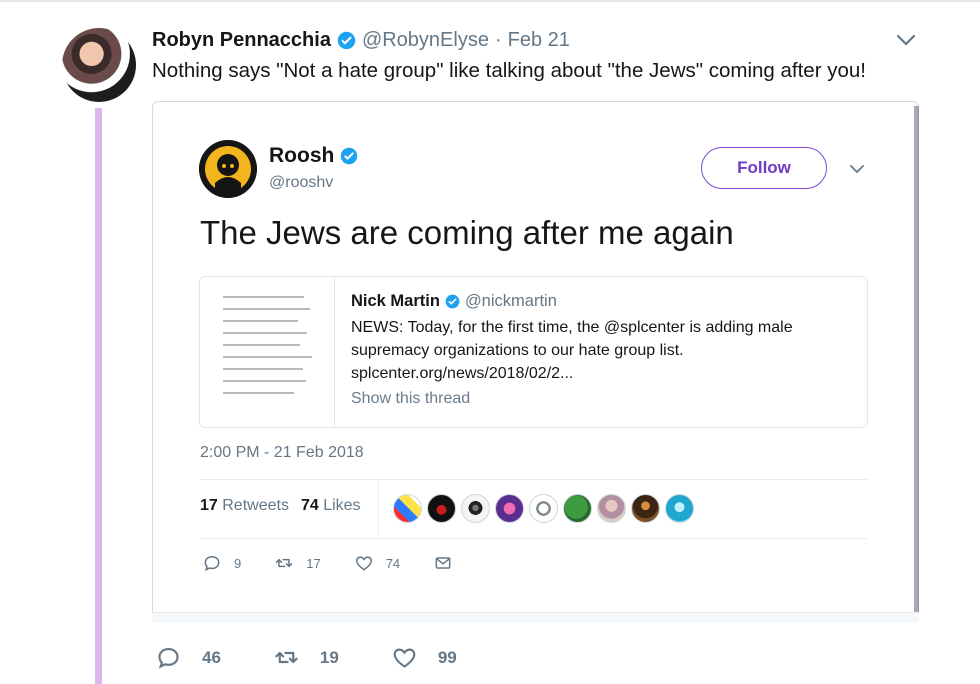 The image size is (980, 684). I want to click on embedded-author-avatar, so click(228, 169).